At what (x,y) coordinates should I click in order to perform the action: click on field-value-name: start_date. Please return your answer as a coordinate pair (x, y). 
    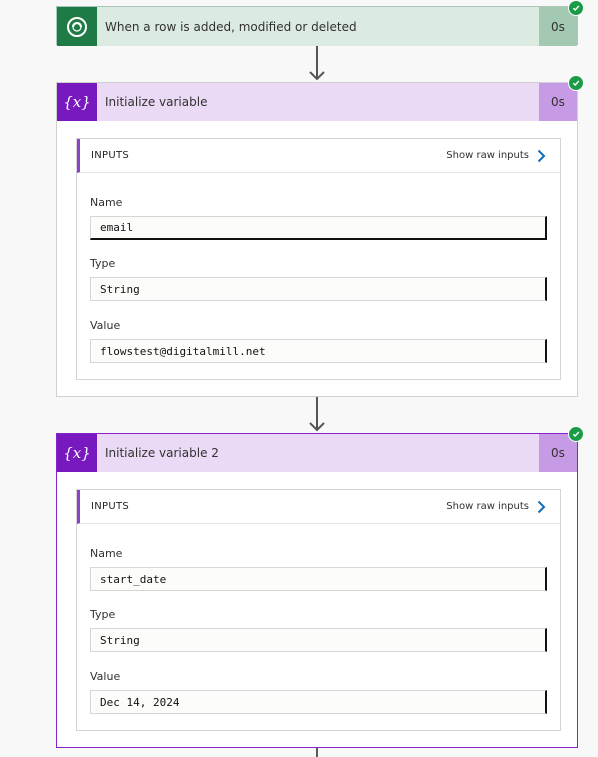
    Looking at the image, I should click on (318, 579).